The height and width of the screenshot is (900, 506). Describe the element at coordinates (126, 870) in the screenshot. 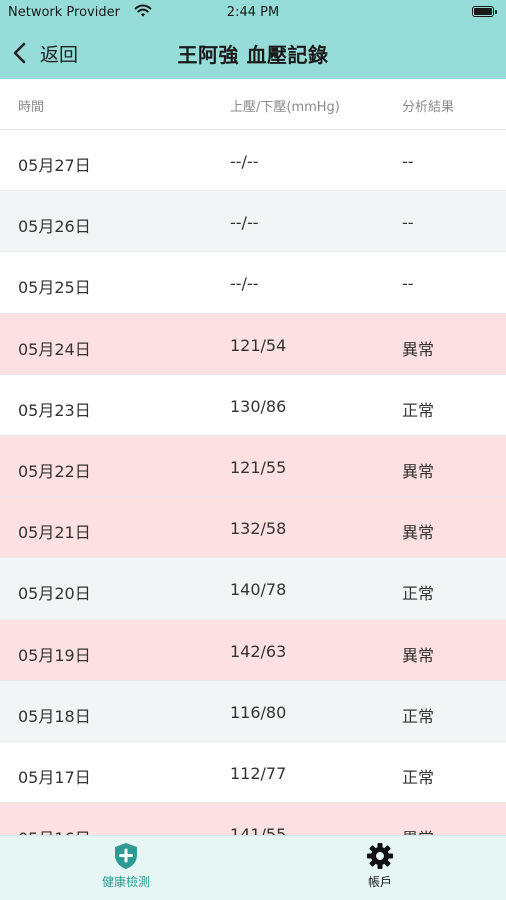

I see `tab-health-check: 健康檢測` at that location.